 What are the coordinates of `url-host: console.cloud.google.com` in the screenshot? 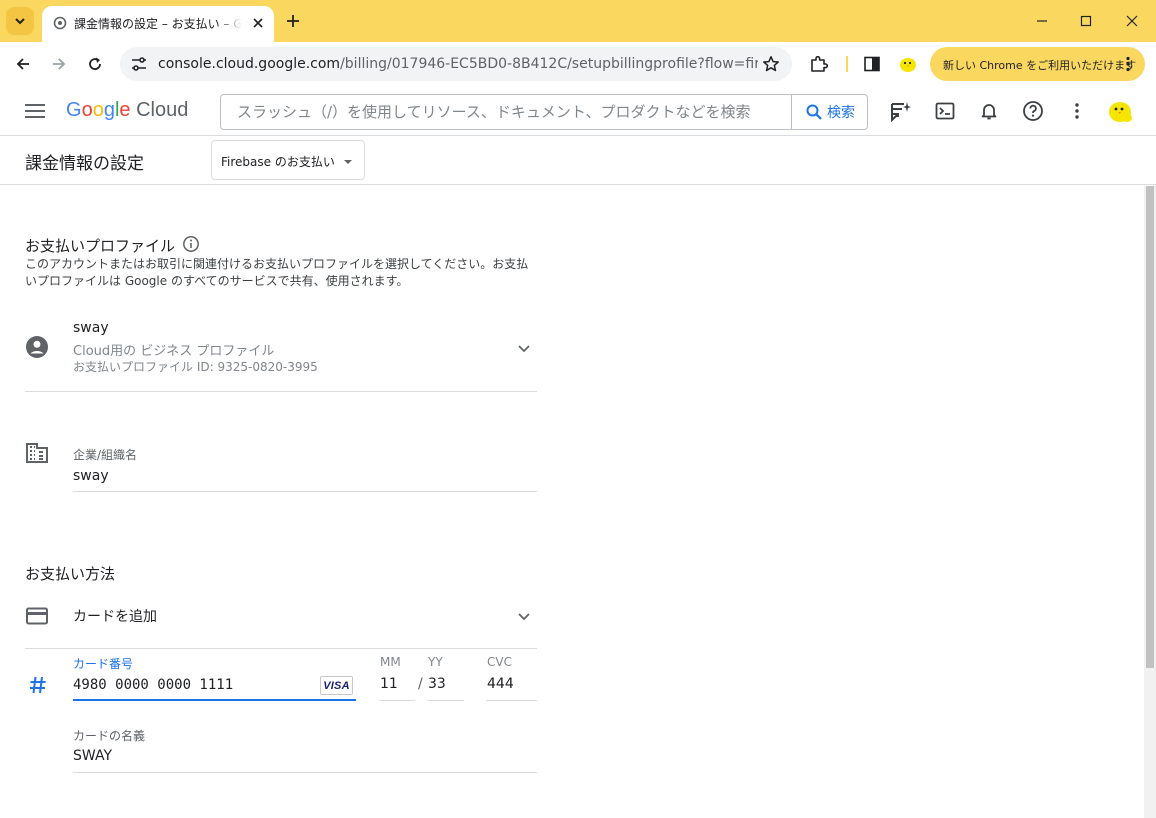 It's located at (249, 64).